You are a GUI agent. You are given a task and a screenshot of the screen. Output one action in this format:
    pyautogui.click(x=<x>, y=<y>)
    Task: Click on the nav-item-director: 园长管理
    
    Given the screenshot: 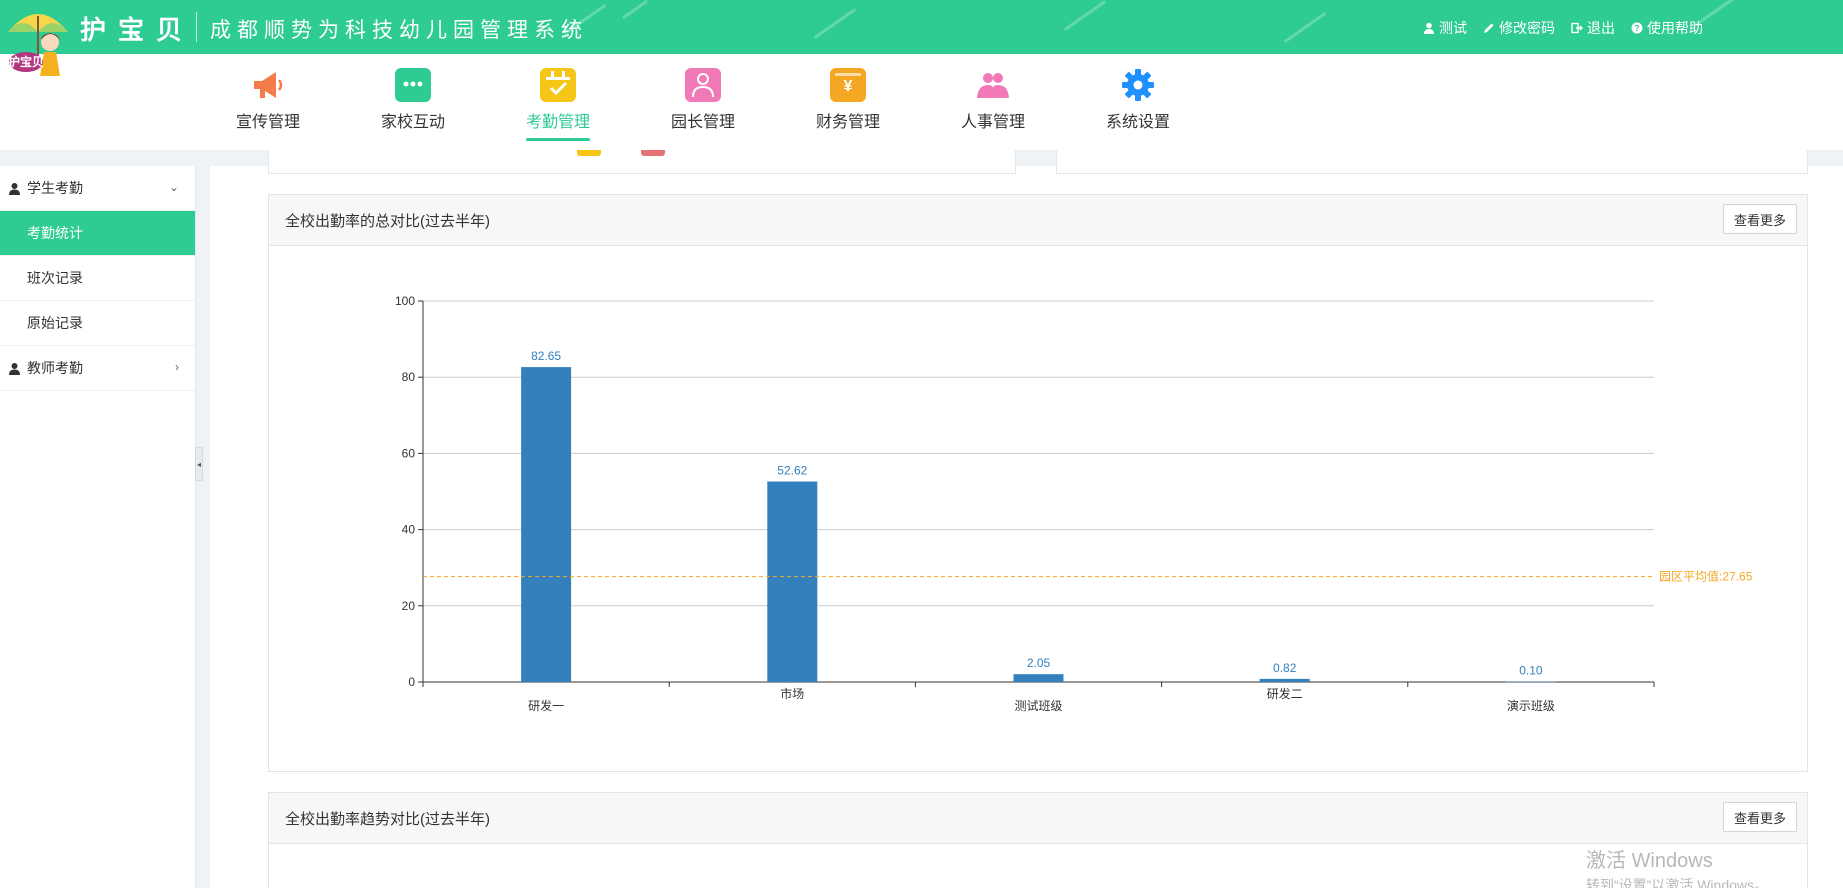 What is the action you would take?
    pyautogui.click(x=703, y=100)
    